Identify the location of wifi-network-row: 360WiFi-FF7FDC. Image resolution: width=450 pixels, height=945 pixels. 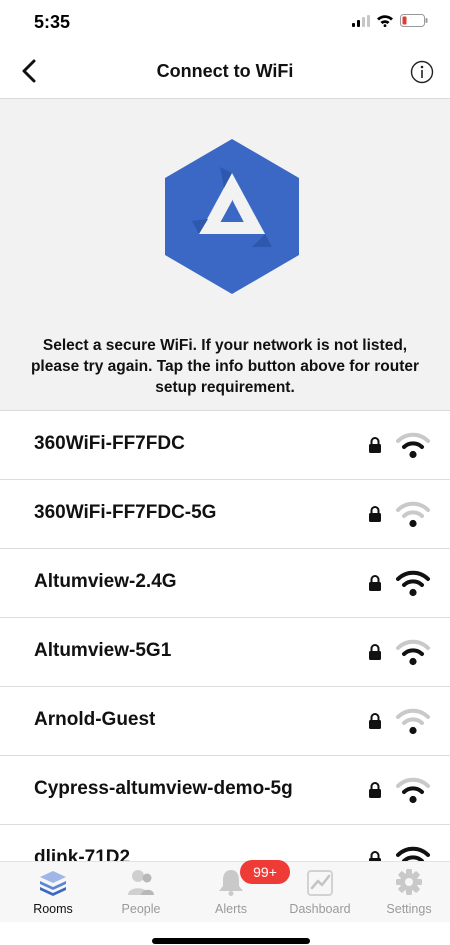
(225, 445).